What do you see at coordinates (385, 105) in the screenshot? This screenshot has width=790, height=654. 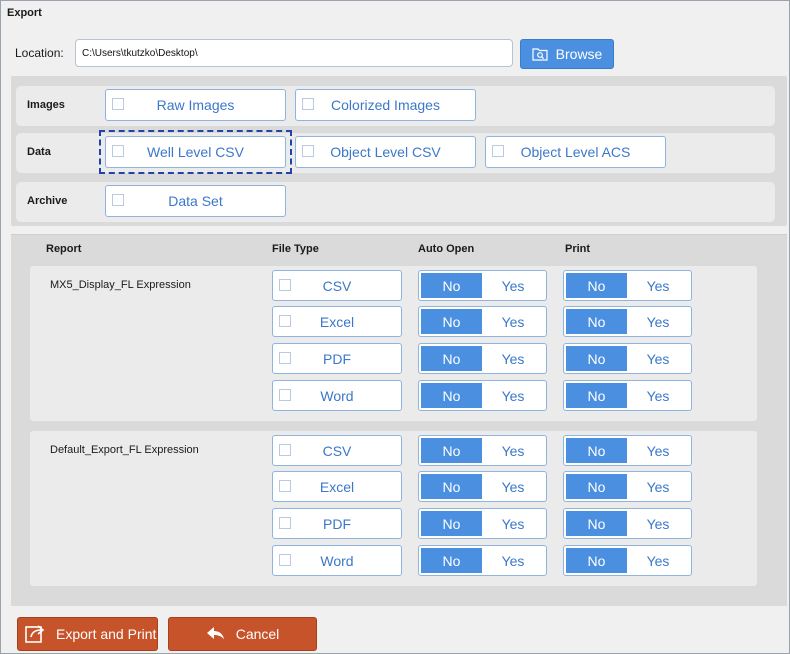 I see `colorized-images-option: Colorized Images` at bounding box center [385, 105].